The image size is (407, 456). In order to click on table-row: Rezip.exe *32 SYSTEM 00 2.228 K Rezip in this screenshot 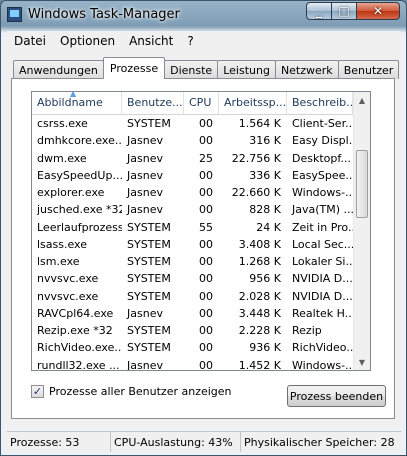, I will do `click(192, 330)`.